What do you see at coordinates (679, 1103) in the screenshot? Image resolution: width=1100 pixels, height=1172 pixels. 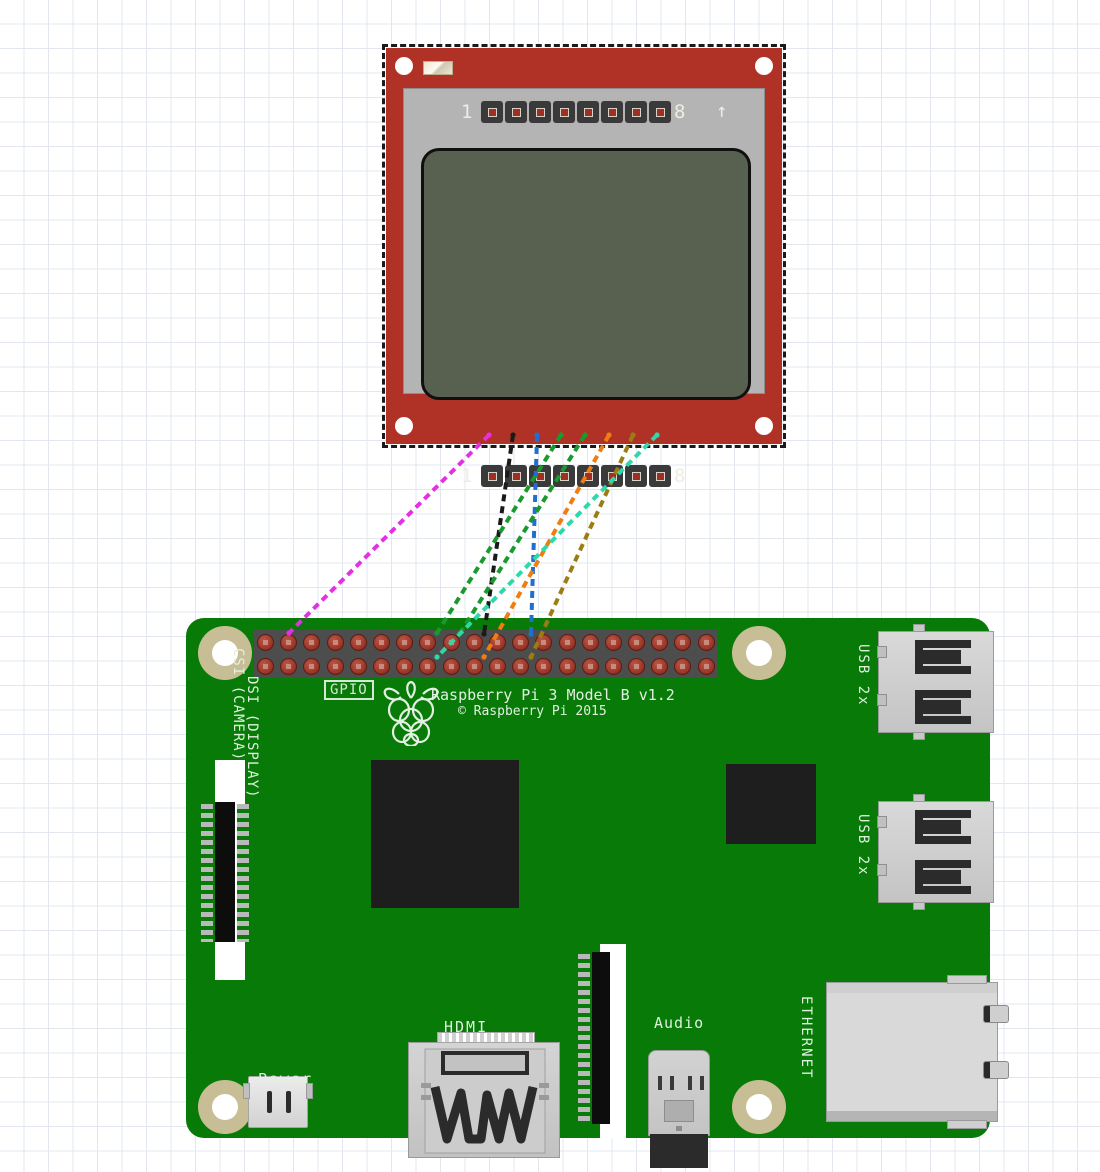 I see `audio-jack` at bounding box center [679, 1103].